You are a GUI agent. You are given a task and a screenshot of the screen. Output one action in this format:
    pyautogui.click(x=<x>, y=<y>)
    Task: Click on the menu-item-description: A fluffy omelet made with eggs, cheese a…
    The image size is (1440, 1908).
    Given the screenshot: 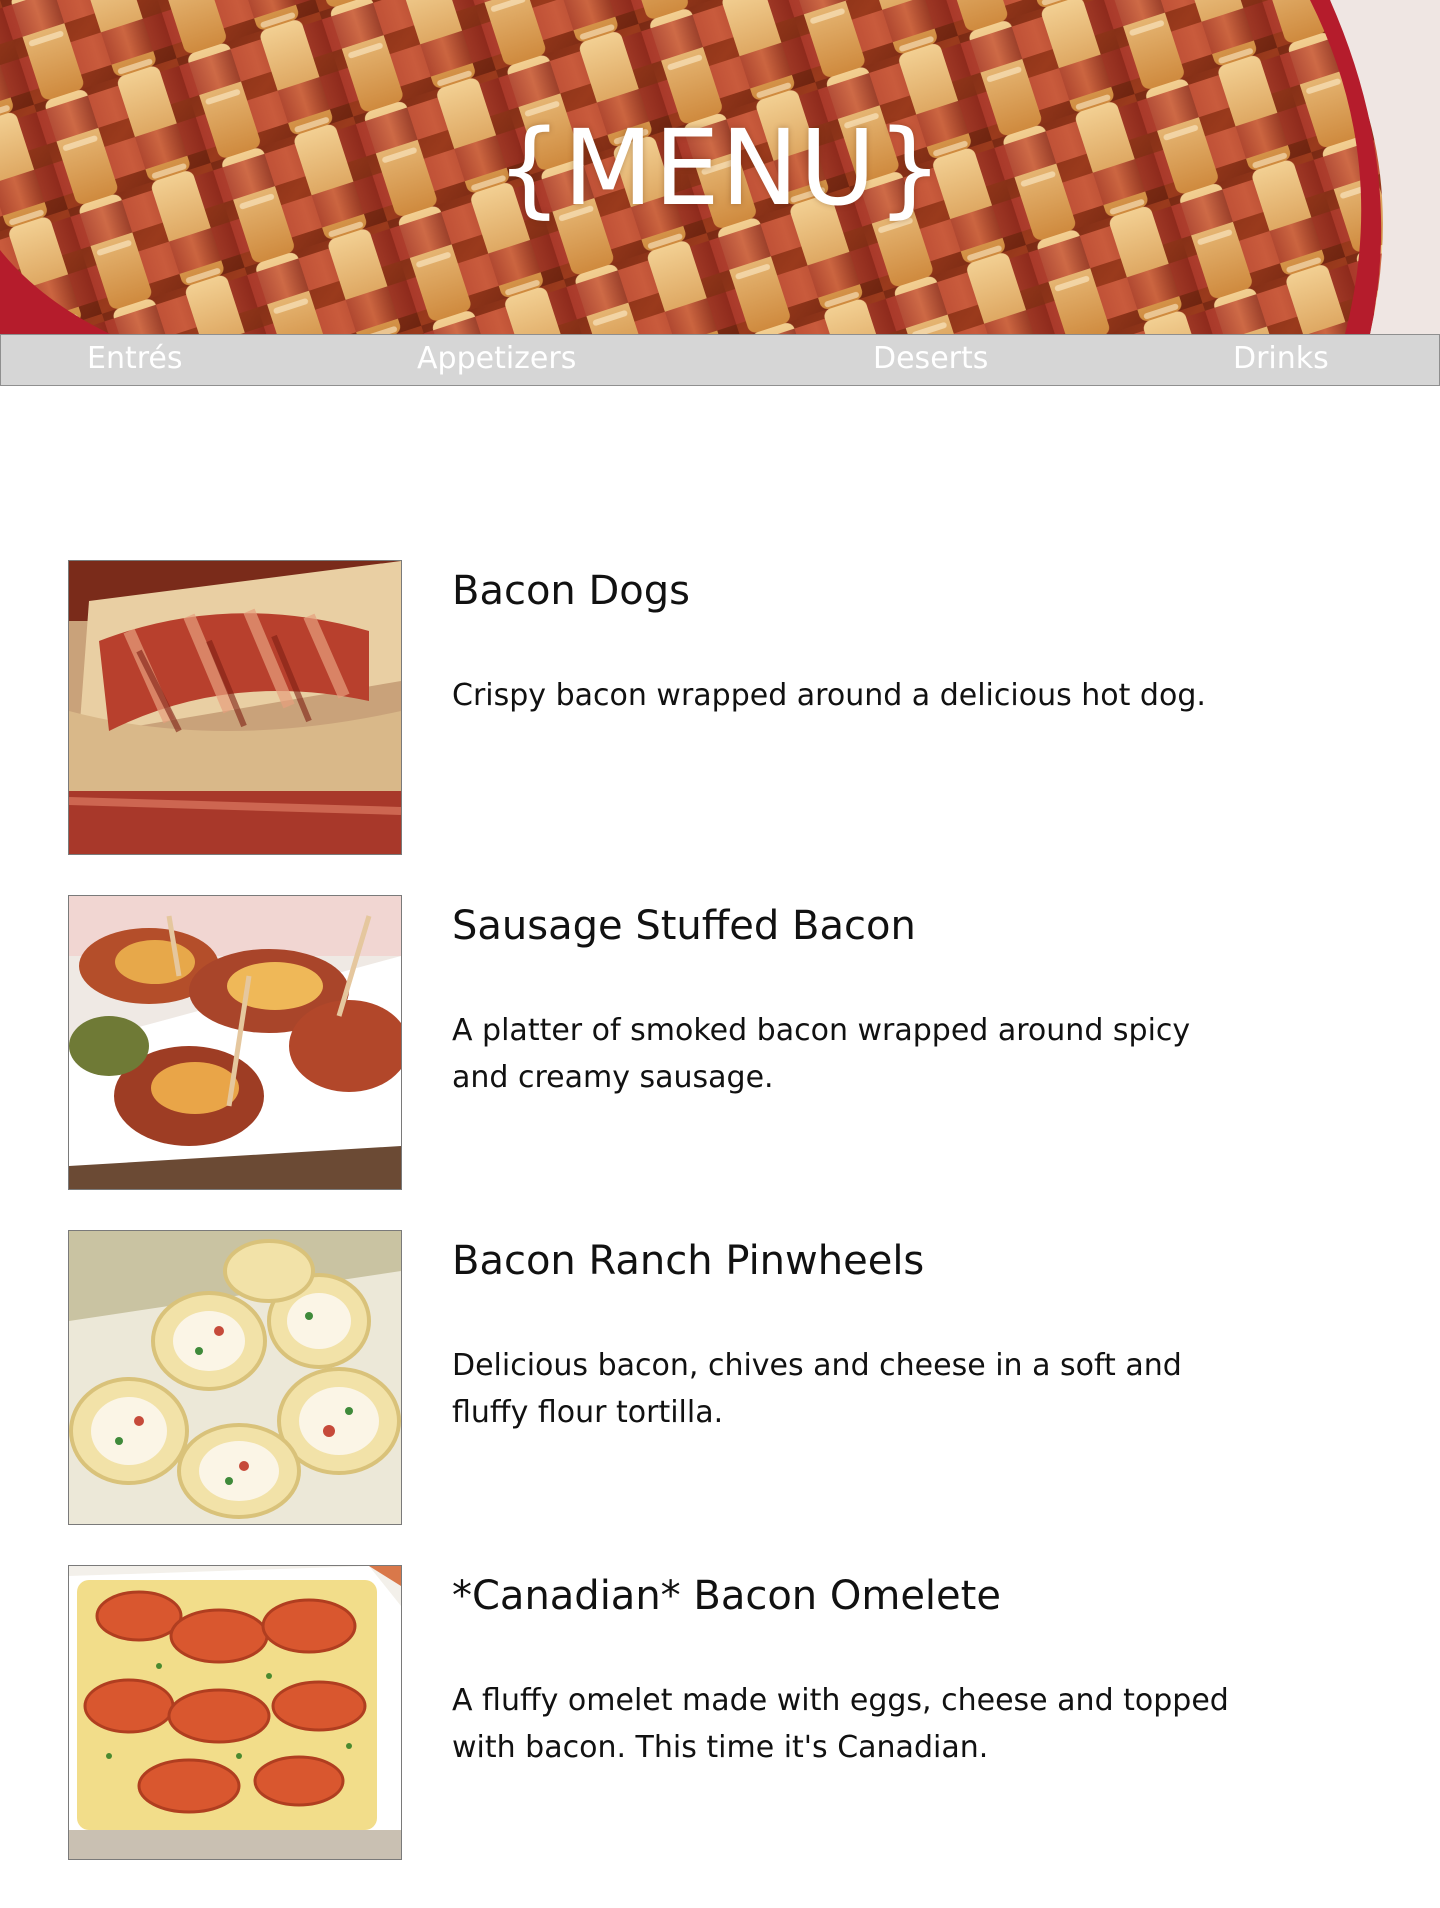 What is the action you would take?
    pyautogui.click(x=840, y=1724)
    